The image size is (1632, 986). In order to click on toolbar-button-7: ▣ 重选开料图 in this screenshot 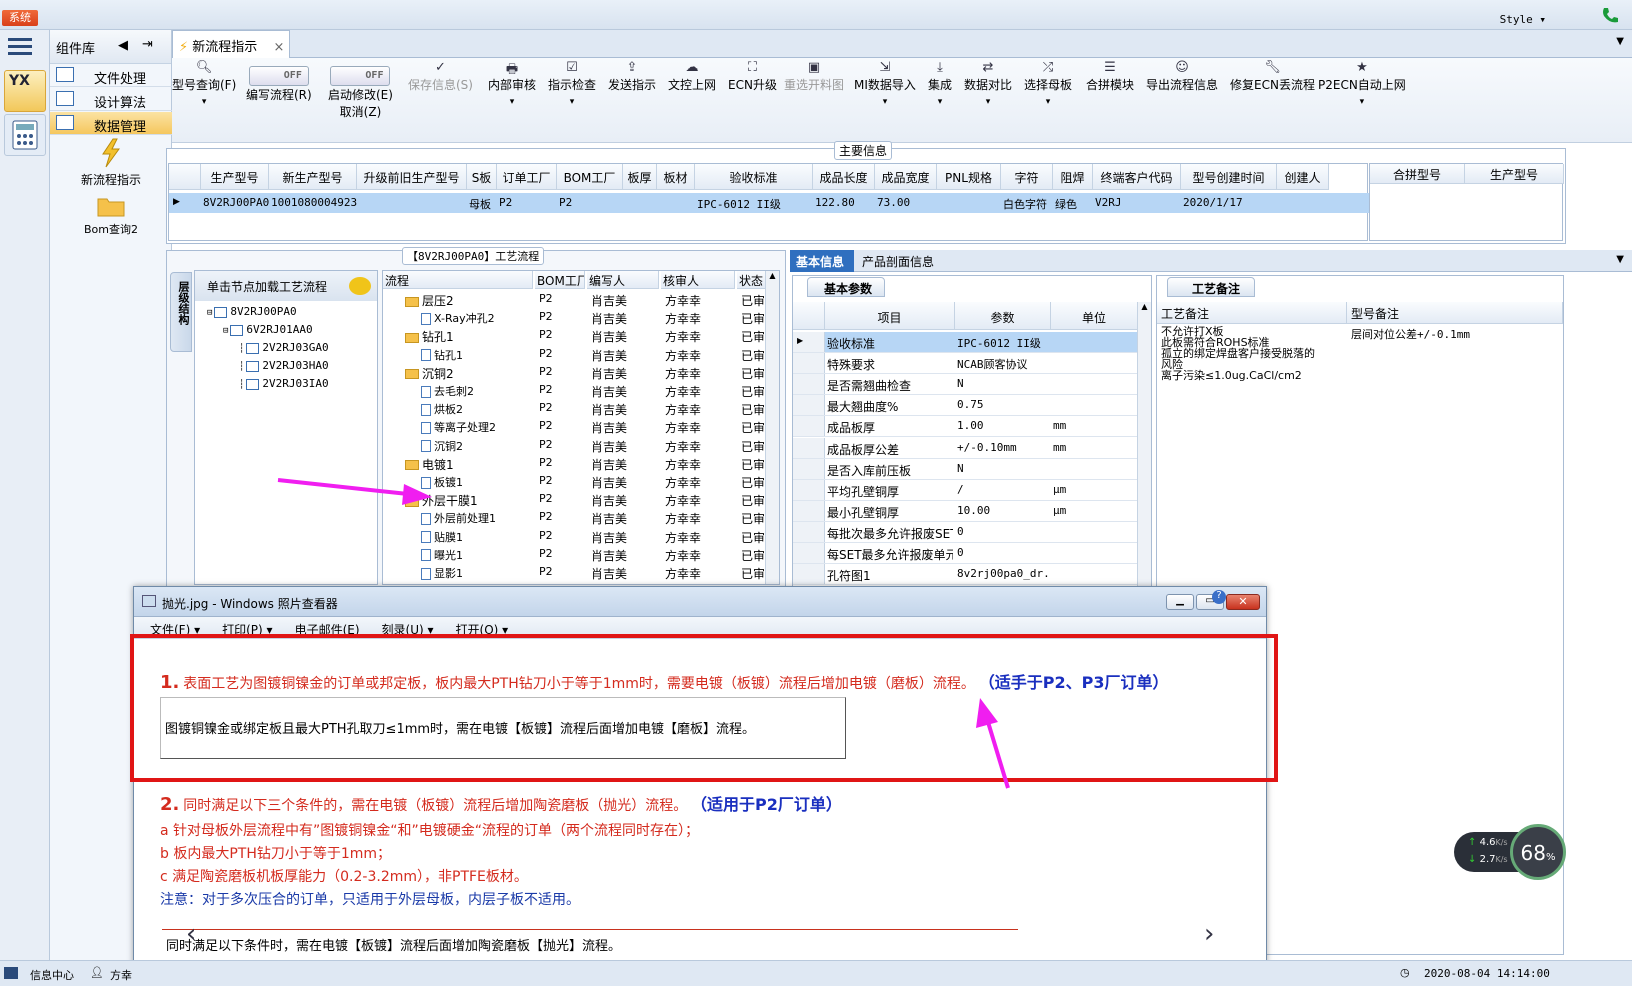, I will do `click(814, 76)`.